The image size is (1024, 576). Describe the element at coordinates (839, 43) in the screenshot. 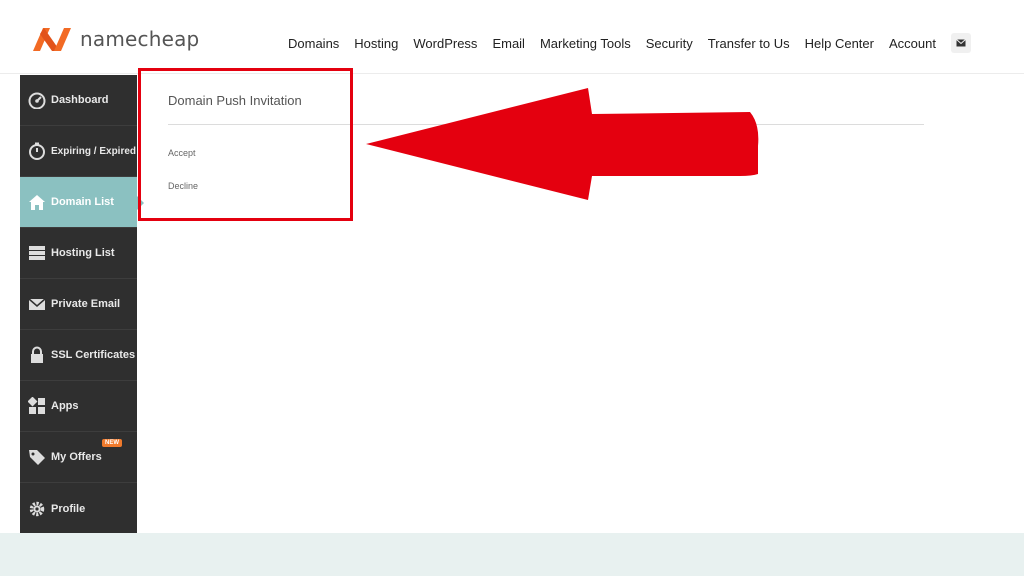

I see `nav-help-center: Help Center` at that location.